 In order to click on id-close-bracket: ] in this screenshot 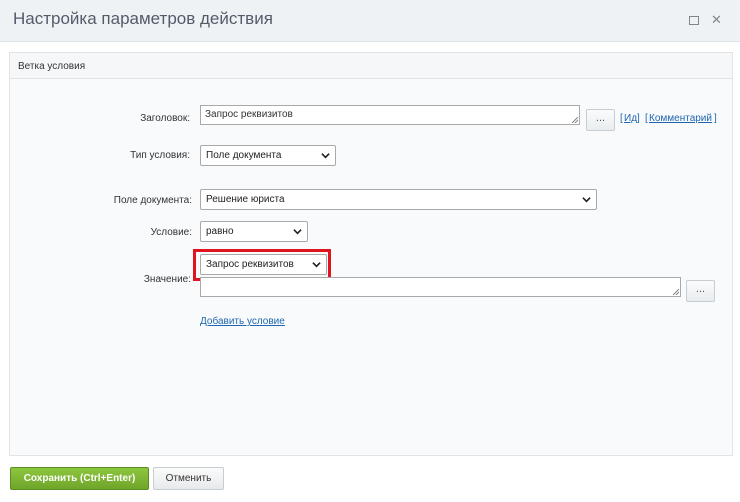, I will do `click(638, 118)`.